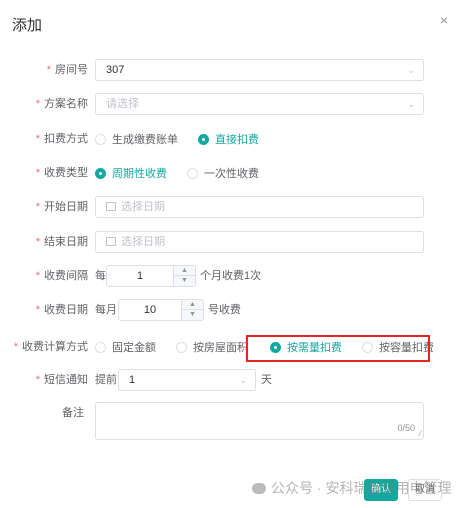 This screenshot has height=508, width=474. What do you see at coordinates (151, 276) in the screenshot?
I see `interval-stepper: 1 ▲ ▼` at bounding box center [151, 276].